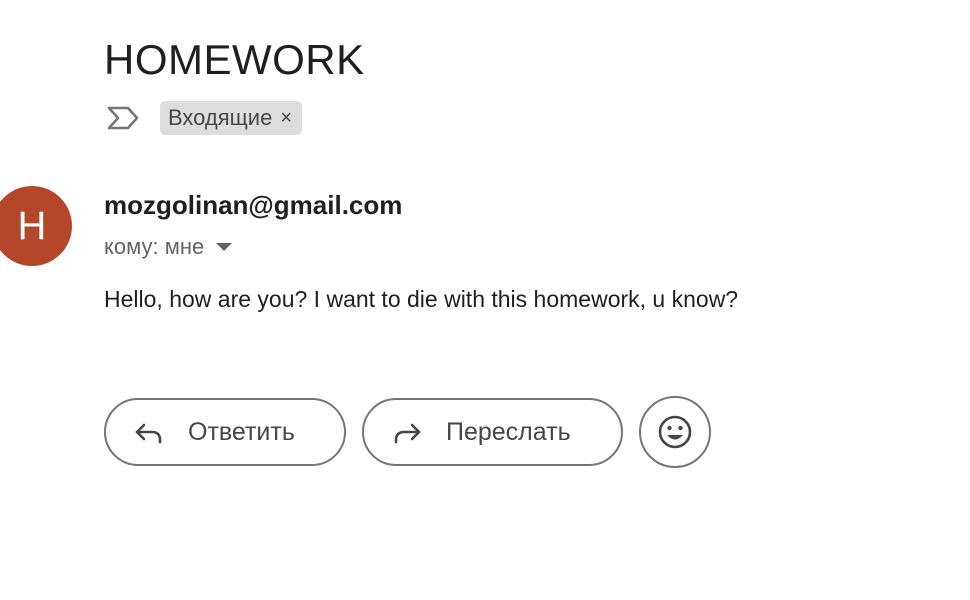 The height and width of the screenshot is (600, 970). I want to click on smiley-face-icon, so click(675, 432).